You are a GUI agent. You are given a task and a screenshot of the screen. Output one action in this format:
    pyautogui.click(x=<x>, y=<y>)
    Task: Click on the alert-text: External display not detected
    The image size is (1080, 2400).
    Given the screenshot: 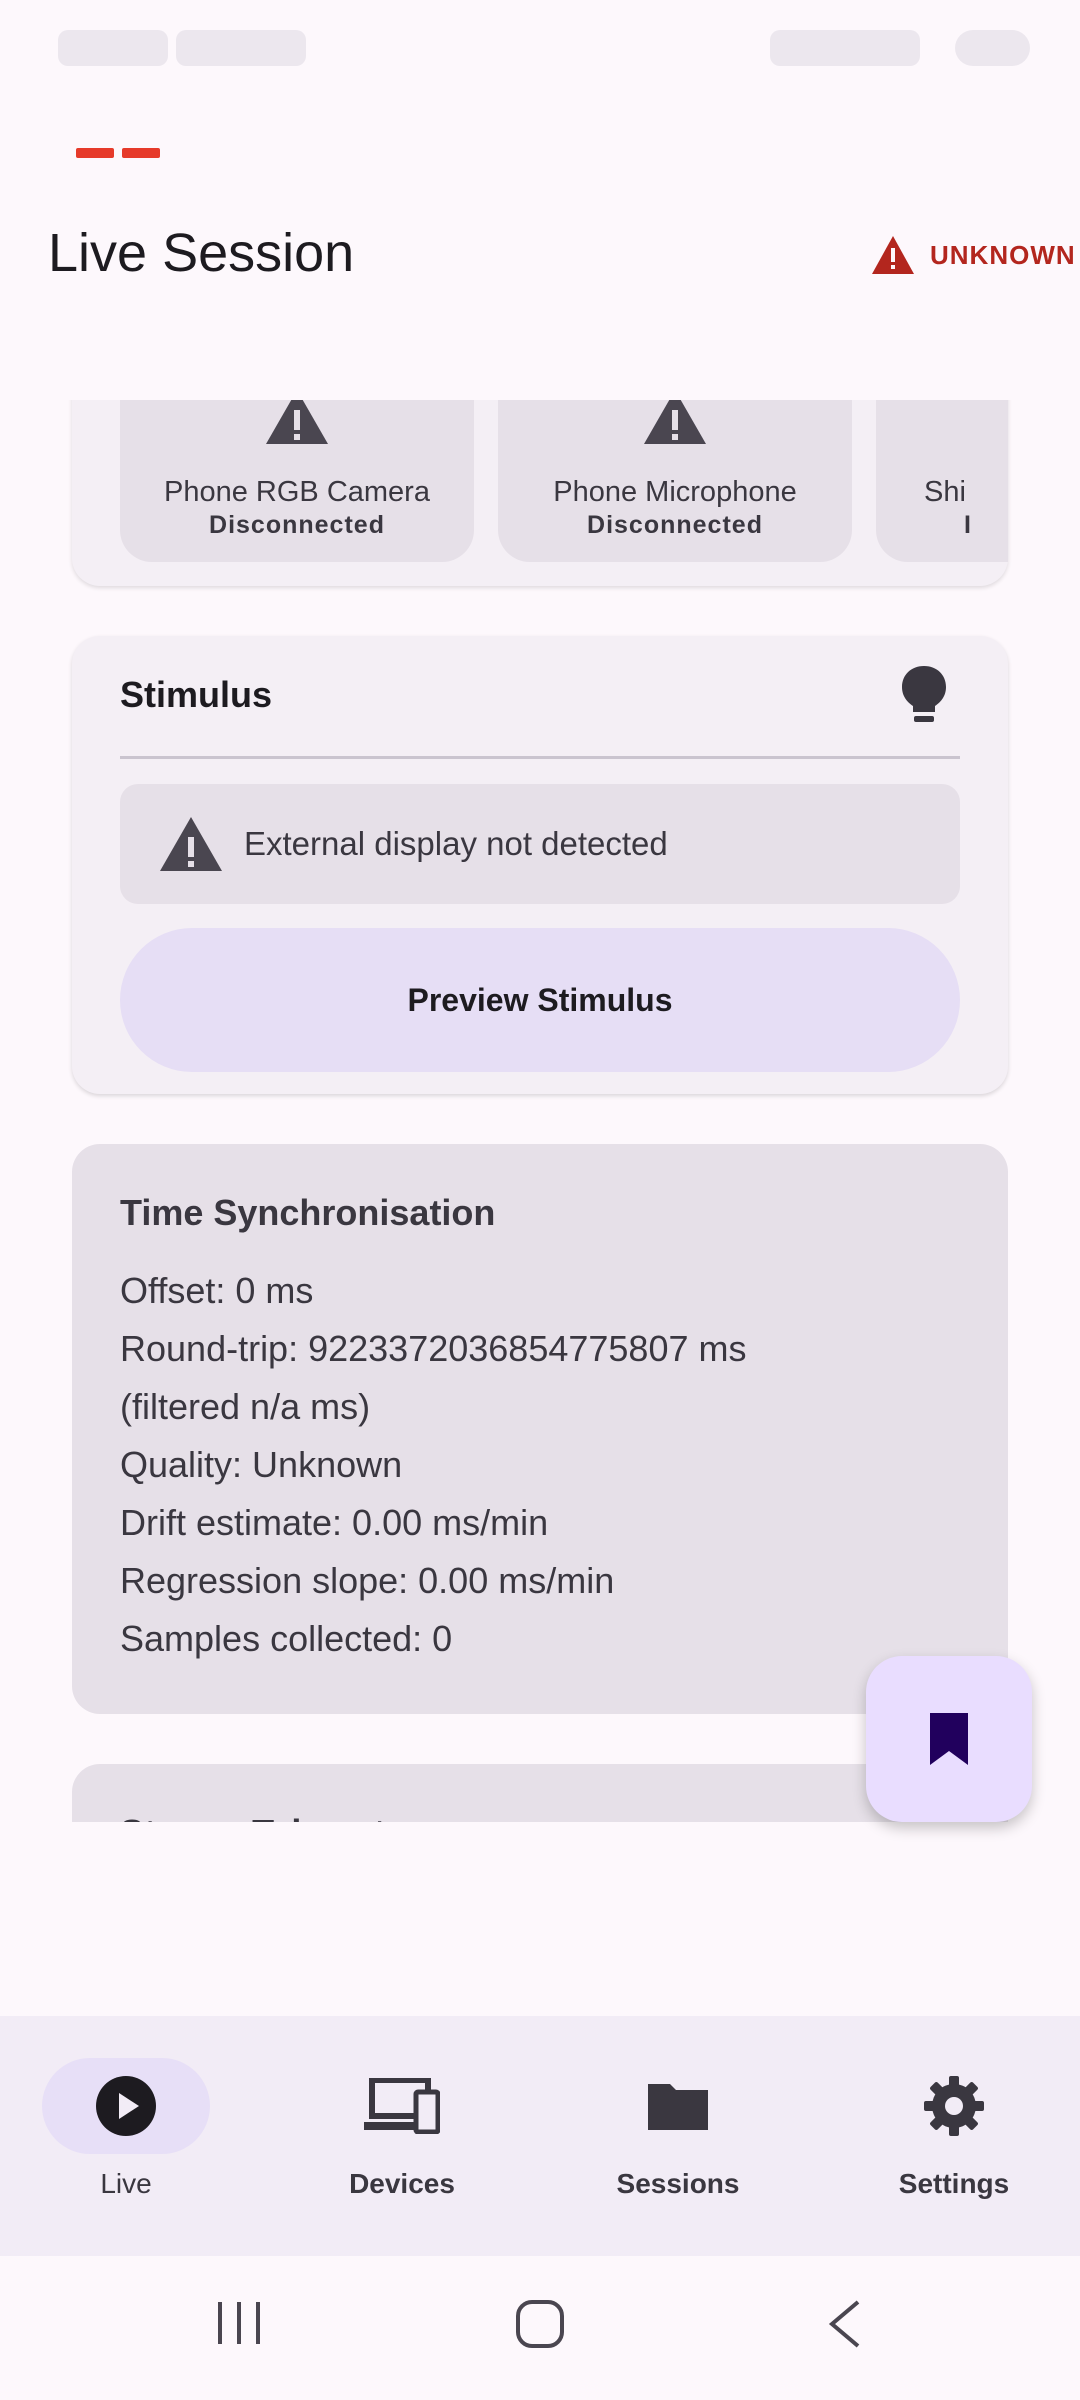 What is the action you would take?
    pyautogui.click(x=456, y=843)
    